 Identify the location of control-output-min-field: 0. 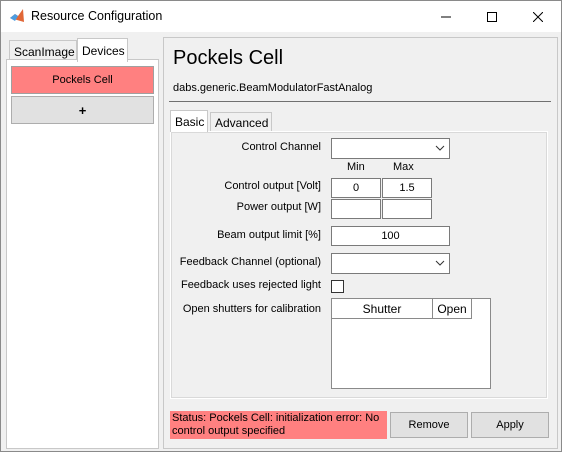
(356, 188).